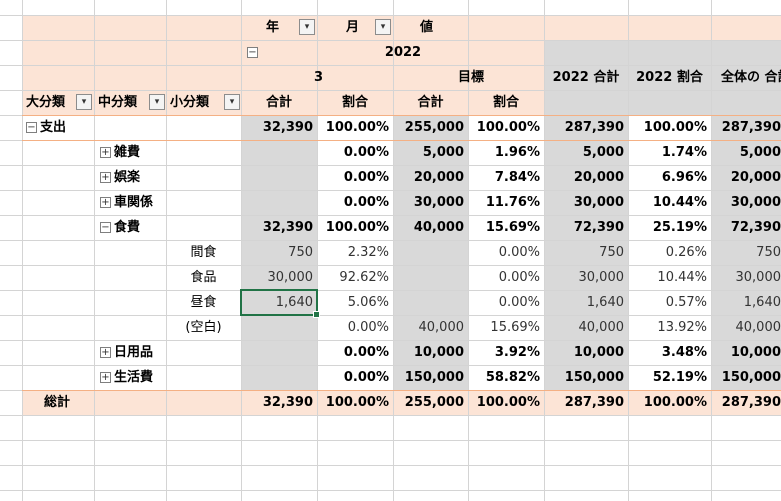 This screenshot has height=501, width=781. What do you see at coordinates (157, 102) in the screenshot?
I see `middle-filter-button: ▾` at bounding box center [157, 102].